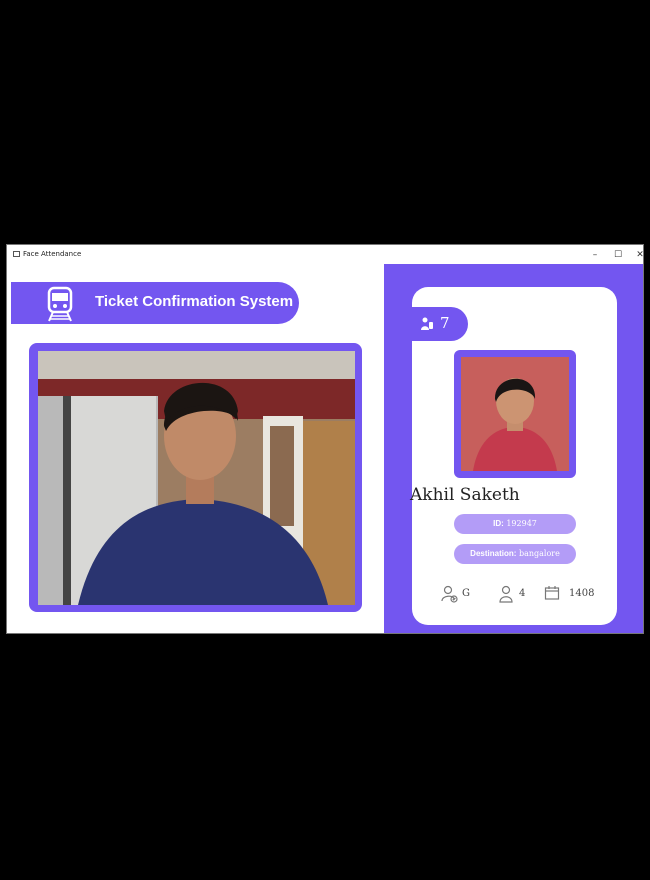 This screenshot has height=880, width=650. I want to click on profile-image, so click(515, 414).